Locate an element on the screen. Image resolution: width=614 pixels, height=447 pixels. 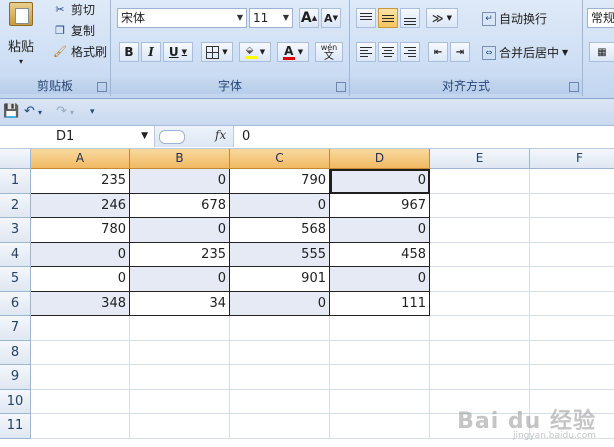
cell-c11 is located at coordinates (280, 426).